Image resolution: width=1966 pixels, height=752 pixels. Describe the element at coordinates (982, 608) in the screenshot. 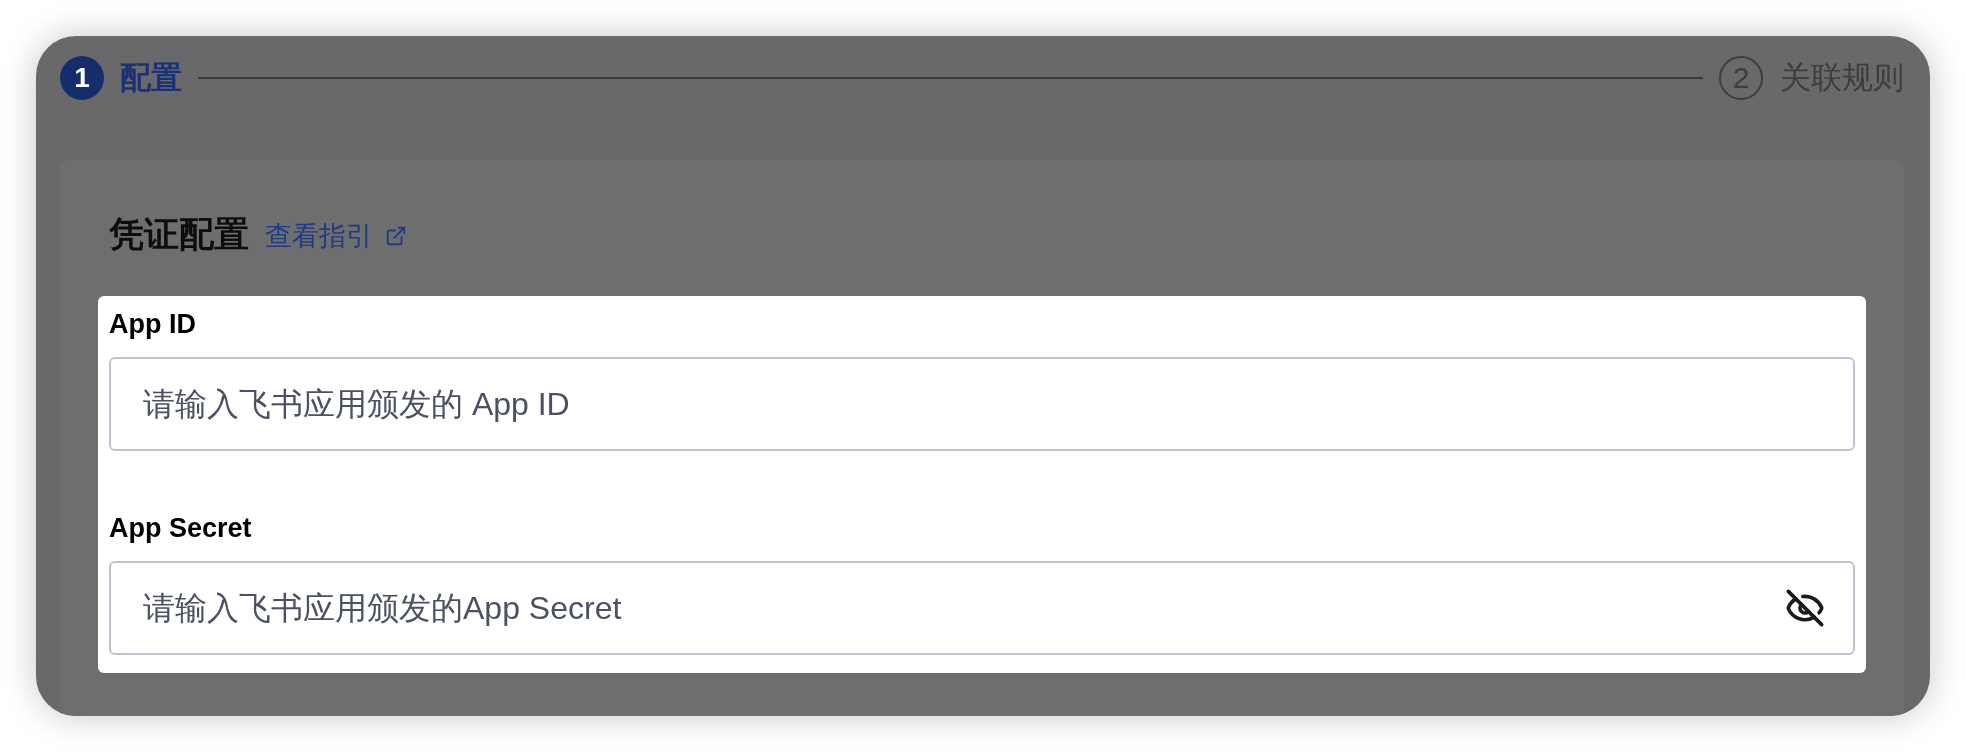

I see `password-field: 请输入飞书应用颁发的App Secret` at that location.